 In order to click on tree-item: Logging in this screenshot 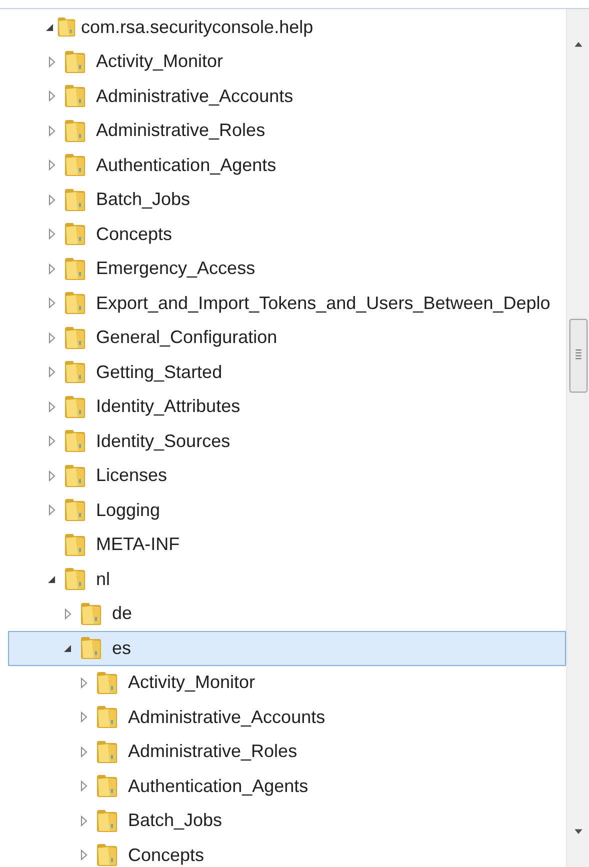, I will do `click(287, 510)`.